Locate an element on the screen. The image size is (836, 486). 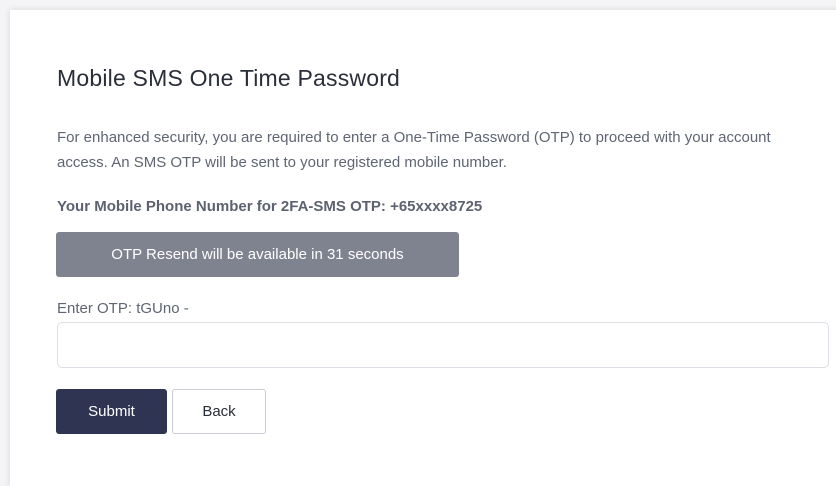
page-title: Mobile SMS One Time Password is located at coordinates (229, 78).